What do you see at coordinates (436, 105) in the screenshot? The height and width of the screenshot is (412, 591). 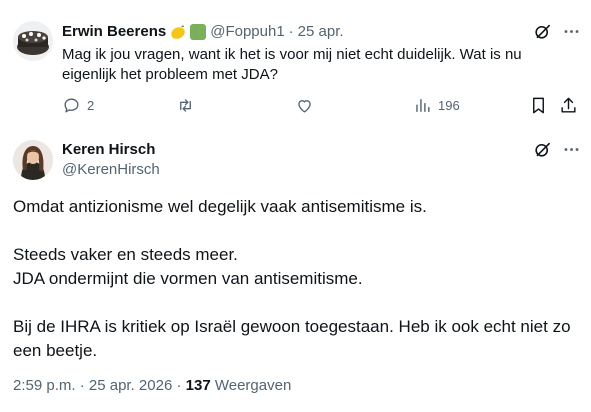 I see `views-button: 196` at bounding box center [436, 105].